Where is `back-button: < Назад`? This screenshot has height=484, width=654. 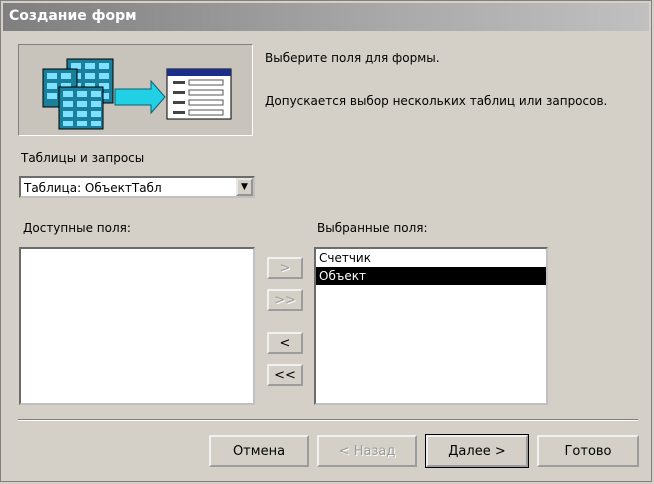 back-button: < Назад is located at coordinates (367, 451).